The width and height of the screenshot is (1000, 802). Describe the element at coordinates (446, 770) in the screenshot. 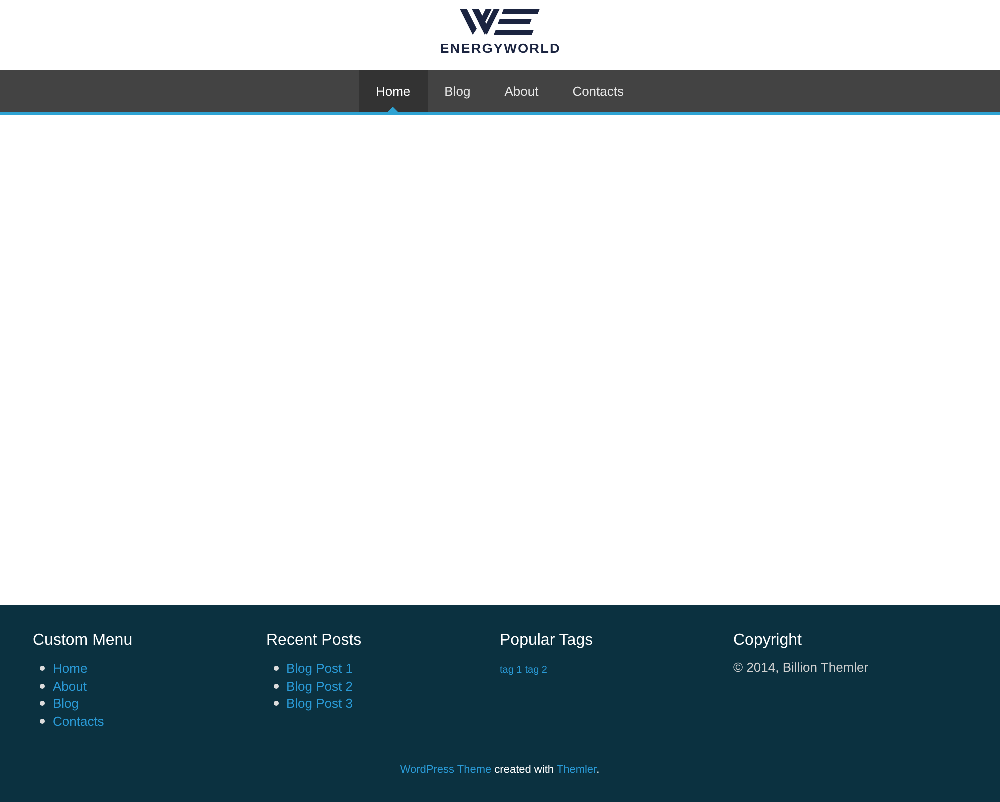

I see `credit-link: WordPress Theme` at that location.